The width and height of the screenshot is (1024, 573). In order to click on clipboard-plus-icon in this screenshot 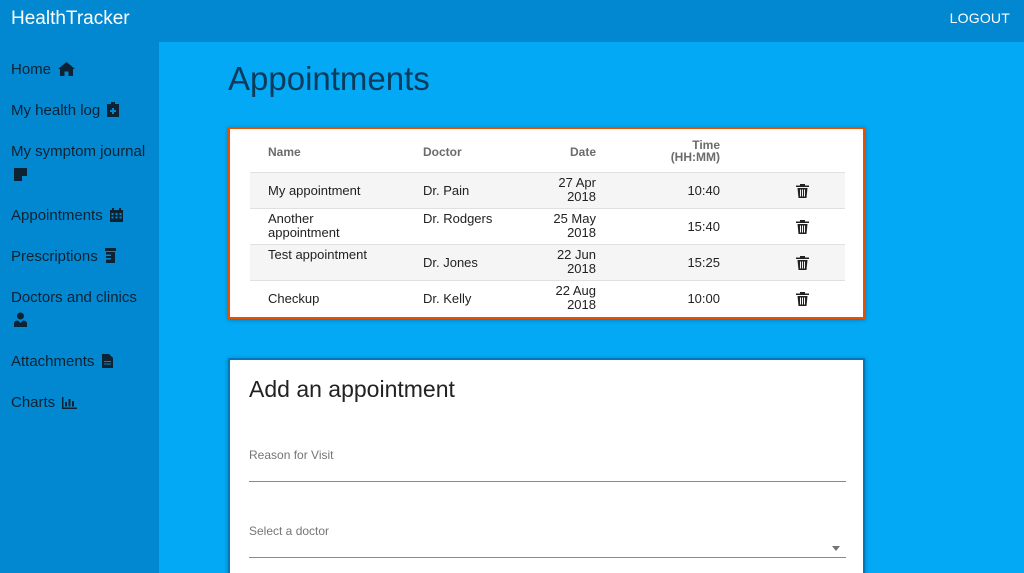, I will do `click(113, 109)`.